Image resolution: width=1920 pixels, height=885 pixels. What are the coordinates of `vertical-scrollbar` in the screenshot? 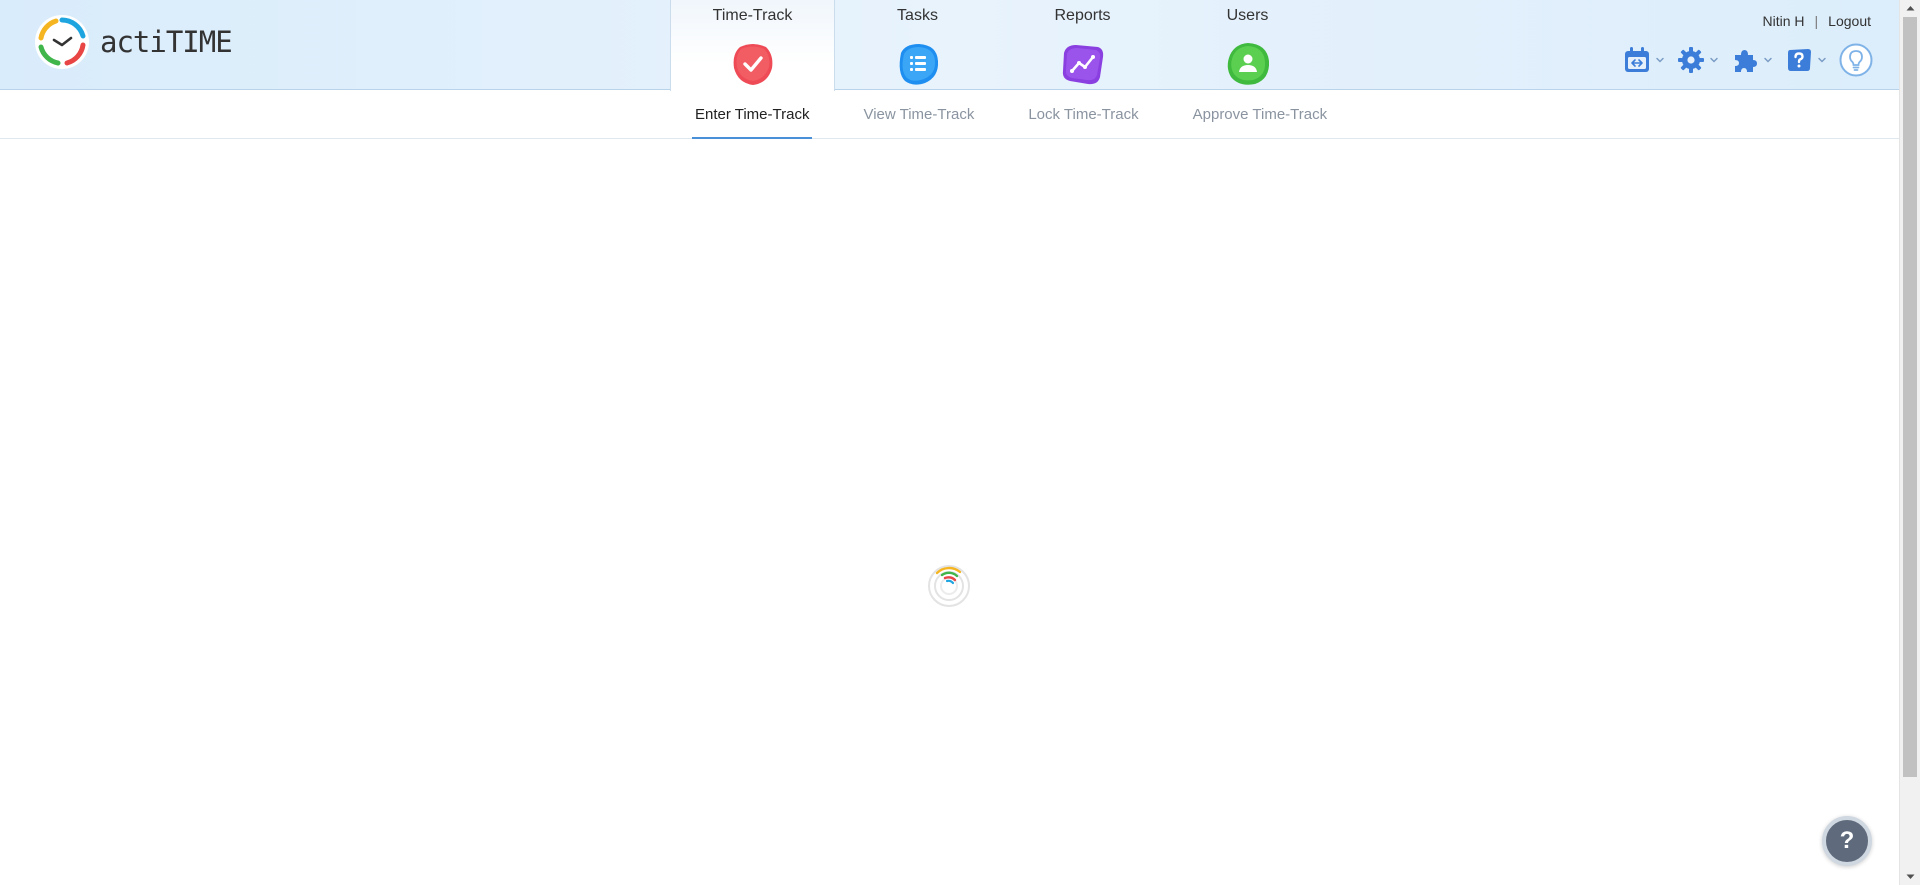 It's located at (1909, 442).